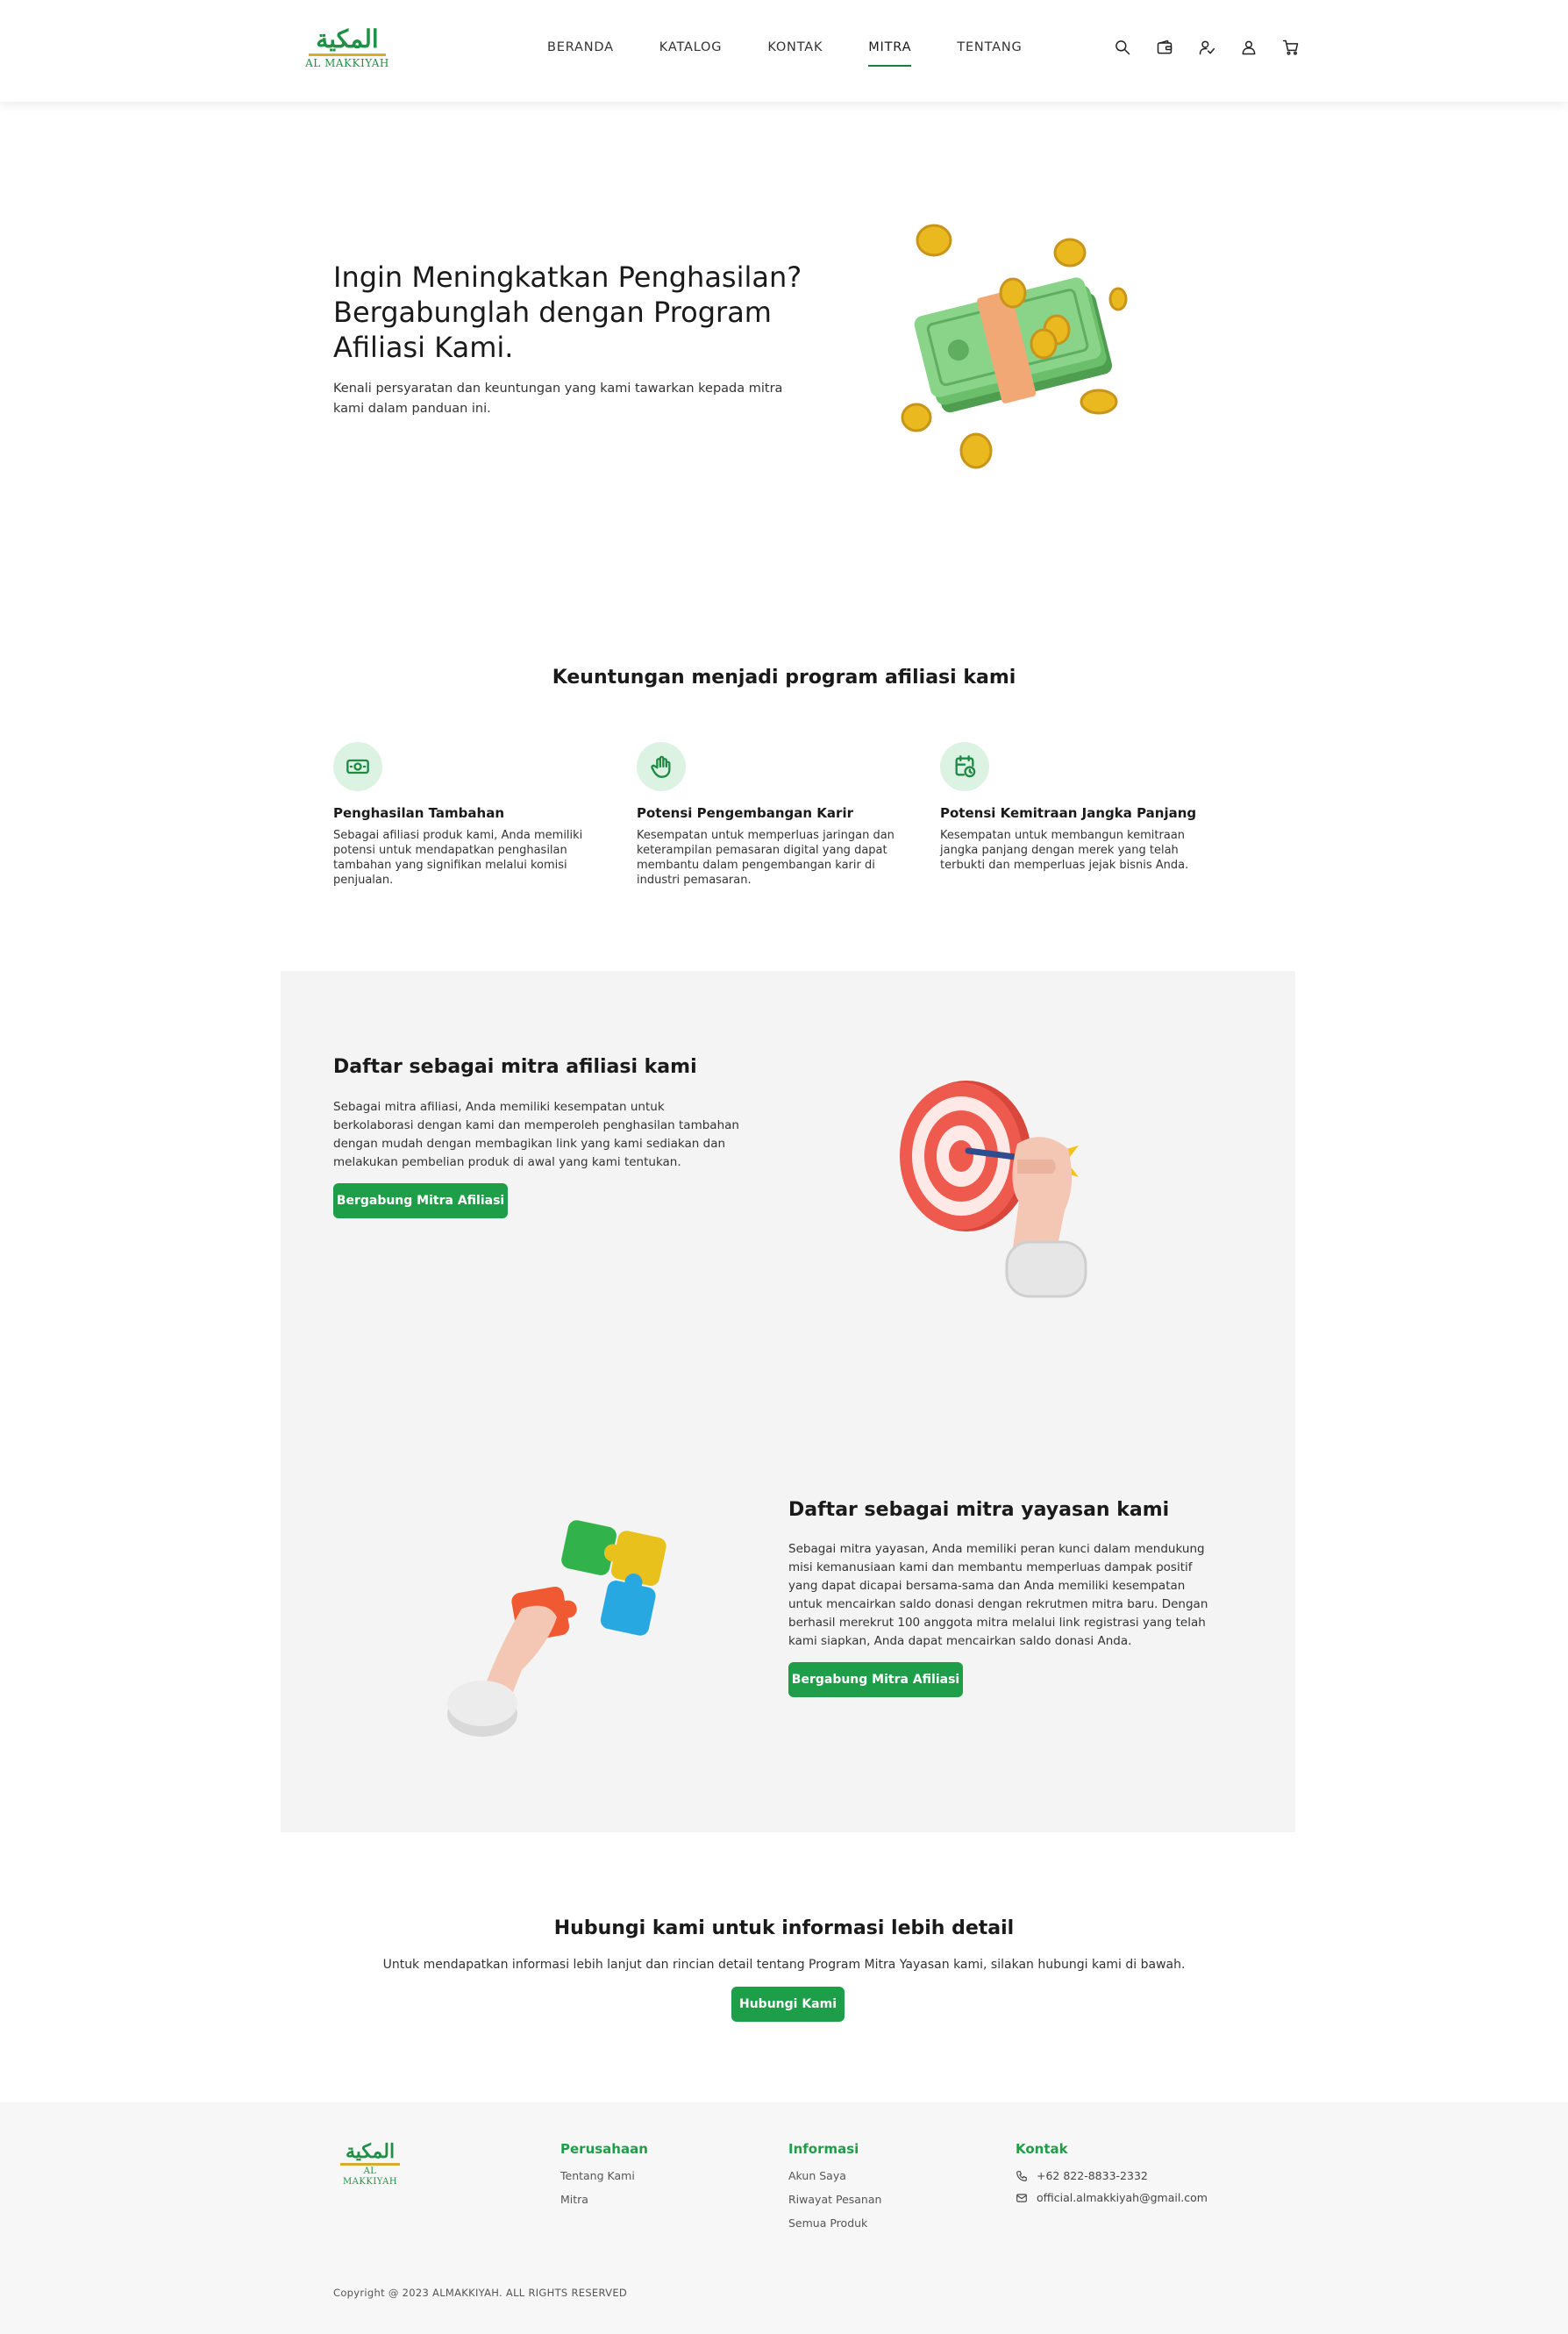 The height and width of the screenshot is (2334, 1568). I want to click on puzzle-illustration, so click(557, 1628).